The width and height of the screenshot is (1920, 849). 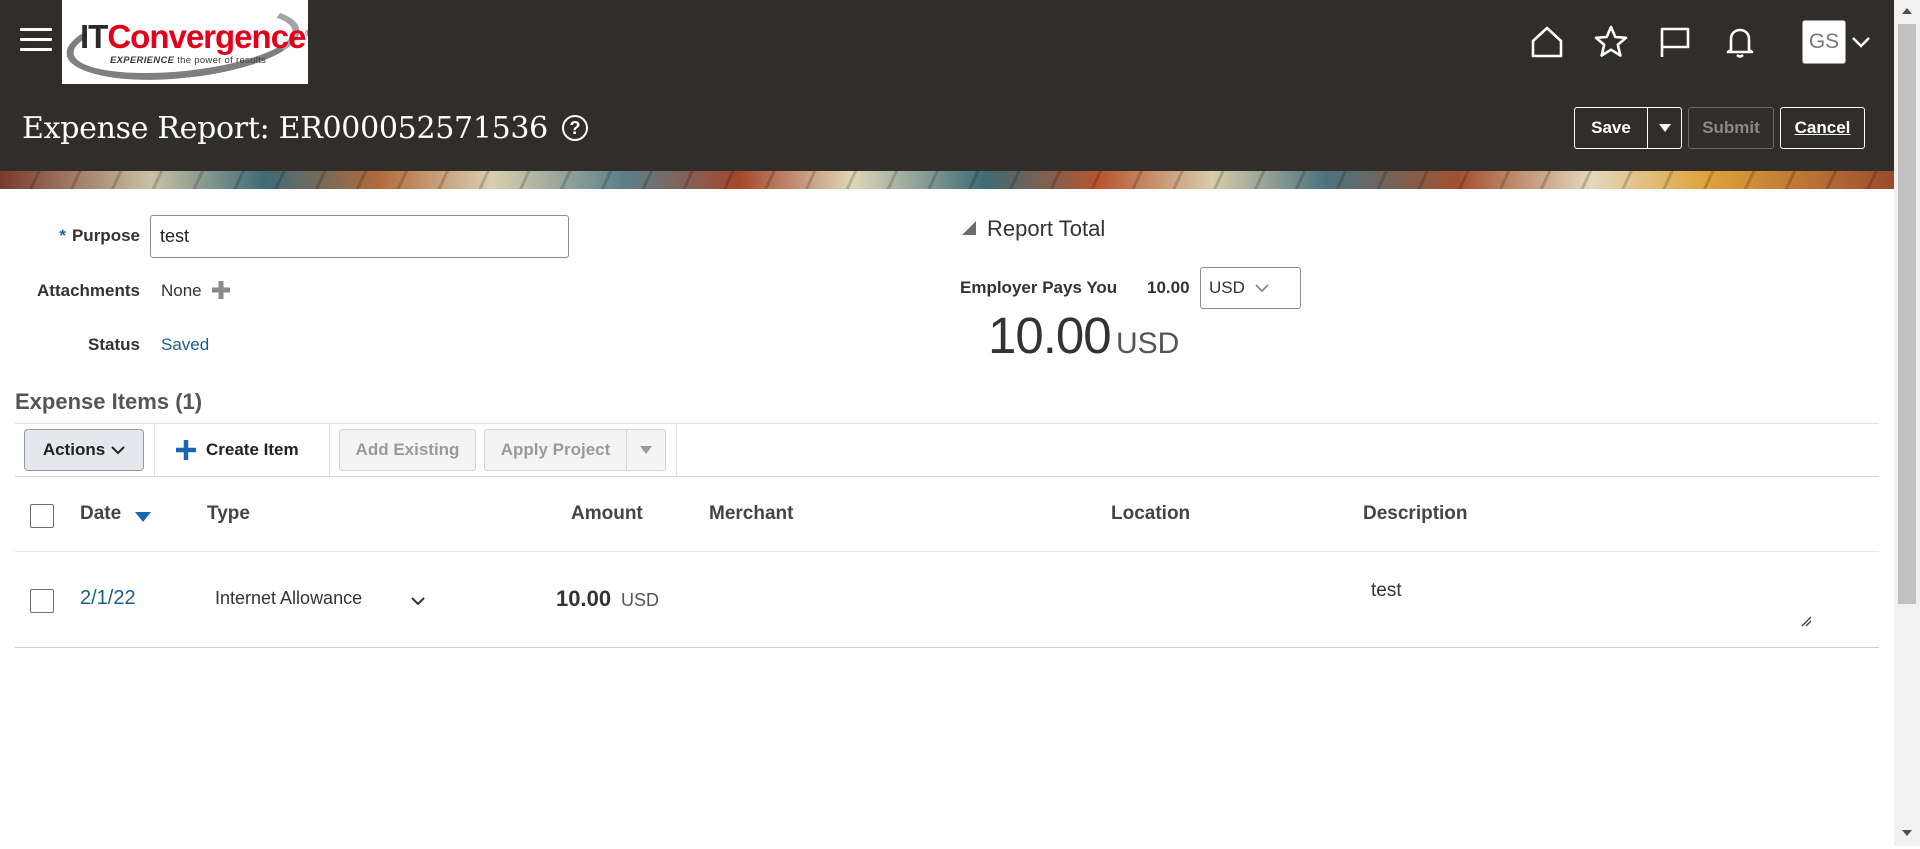 What do you see at coordinates (1824, 42) in the screenshot?
I see `user-avatar: GS` at bounding box center [1824, 42].